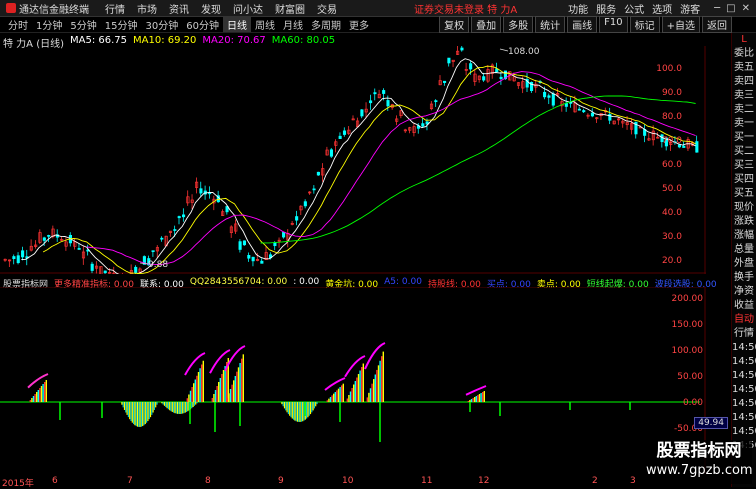 The height and width of the screenshot is (489, 756). What do you see at coordinates (18, 24) in the screenshot?
I see `tab-fenshi: 分时` at bounding box center [18, 24].